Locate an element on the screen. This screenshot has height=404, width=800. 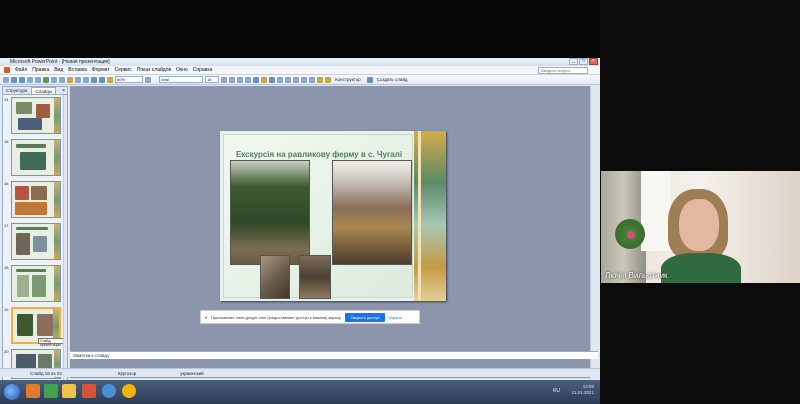
menu-edit: Правка is located at coordinates (40, 70).